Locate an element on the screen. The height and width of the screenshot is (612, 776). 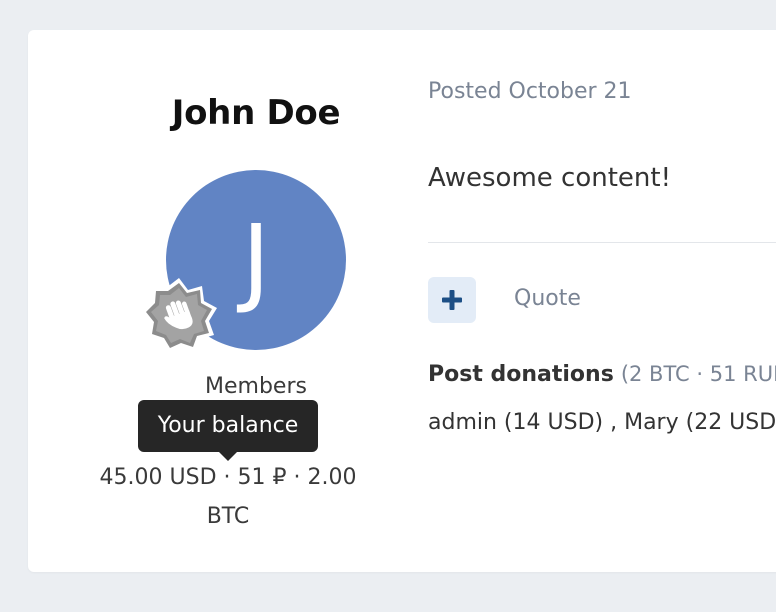
multiquote-button is located at coordinates (452, 300).